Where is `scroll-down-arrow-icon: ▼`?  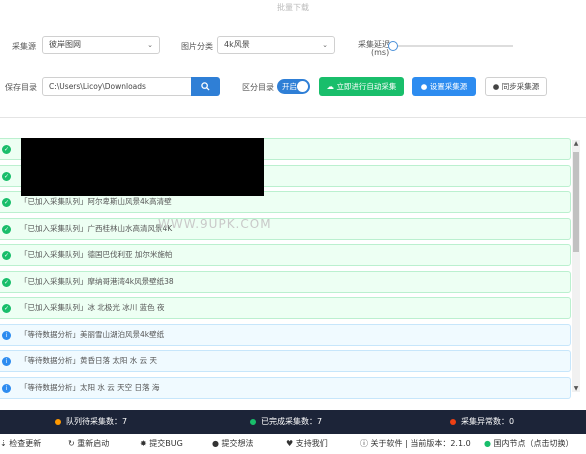
scroll-down-arrow-icon: ▼ is located at coordinates (576, 388).